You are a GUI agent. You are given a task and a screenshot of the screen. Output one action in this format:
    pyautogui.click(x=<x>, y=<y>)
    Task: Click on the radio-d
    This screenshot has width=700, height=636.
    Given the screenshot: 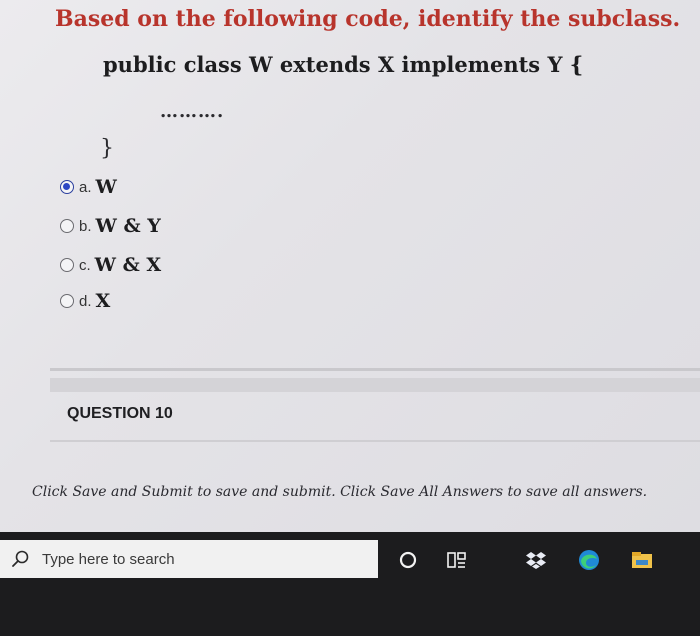 What is the action you would take?
    pyautogui.click(x=67, y=301)
    